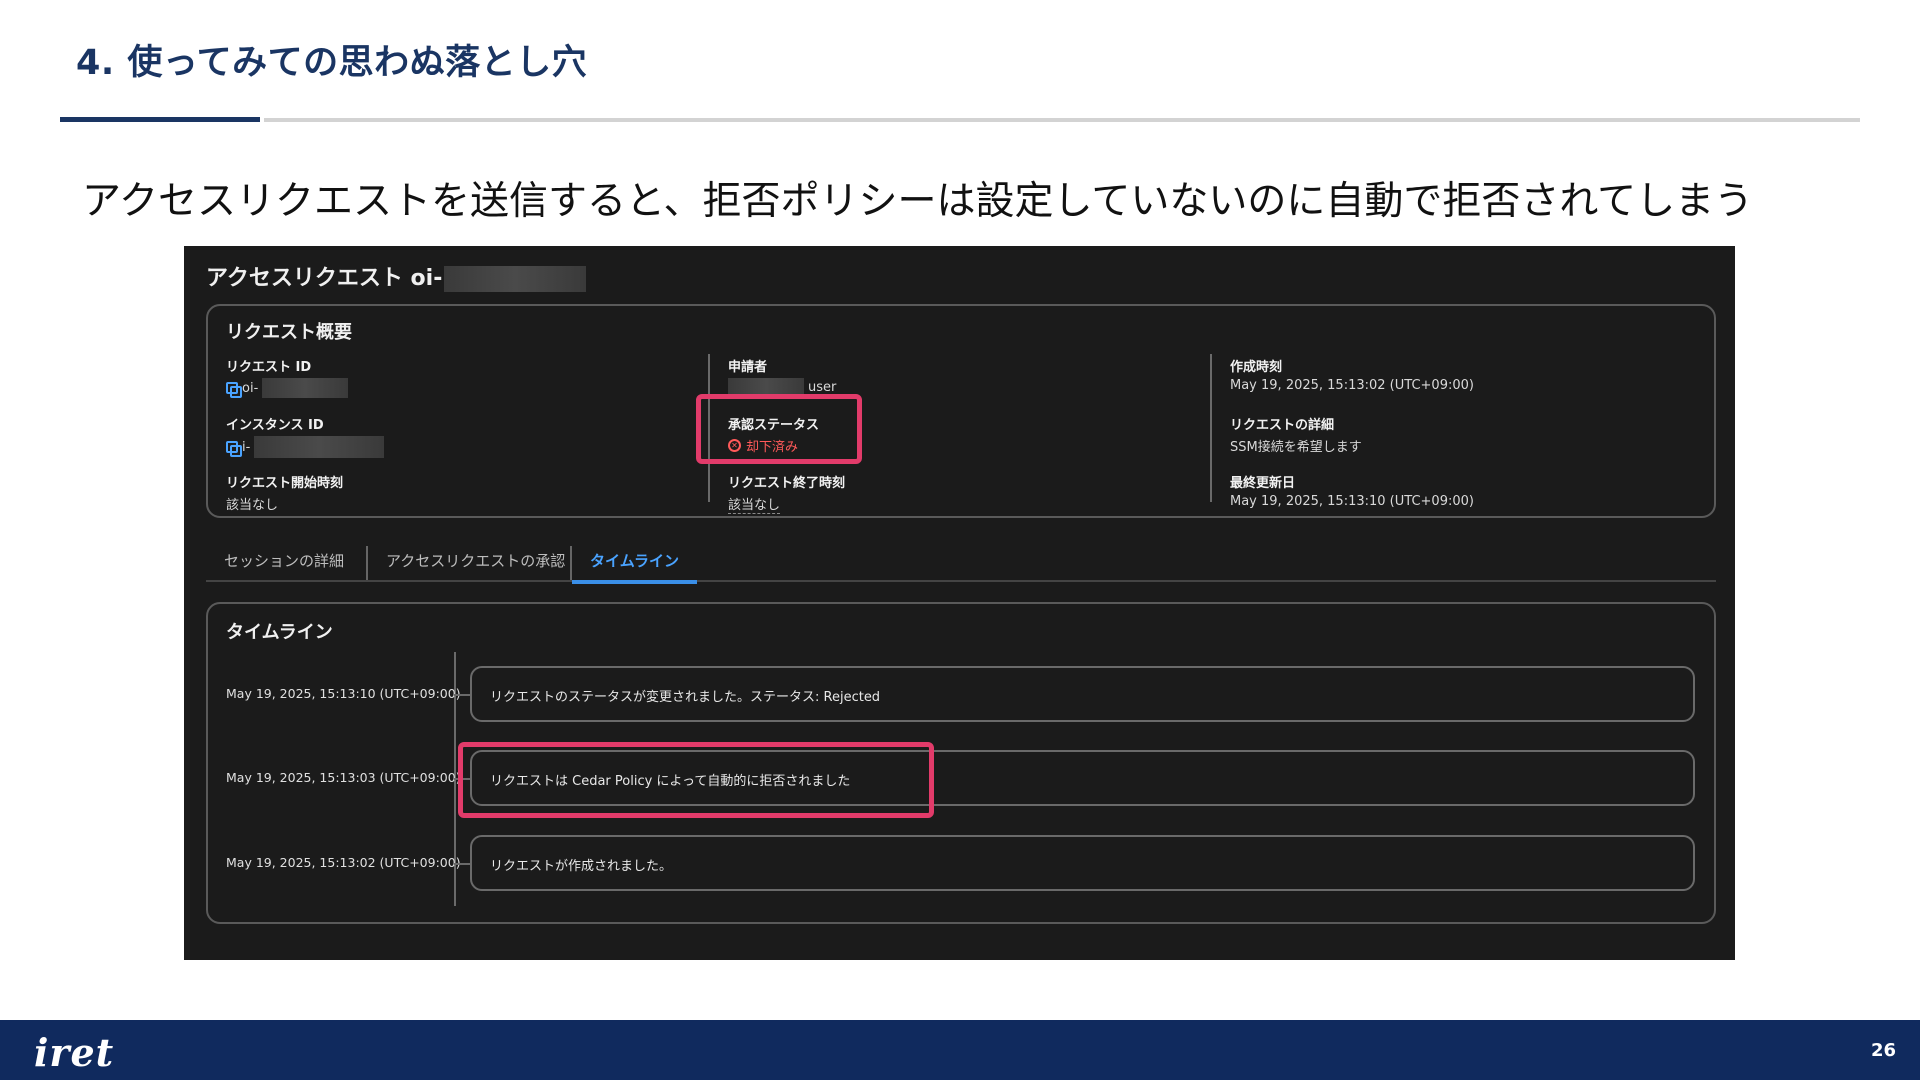 Image resolution: width=1920 pixels, height=1080 pixels. I want to click on timeline-event-time: May 19, 2025, 15:13:02 (UTC+09:00), so click(343, 862).